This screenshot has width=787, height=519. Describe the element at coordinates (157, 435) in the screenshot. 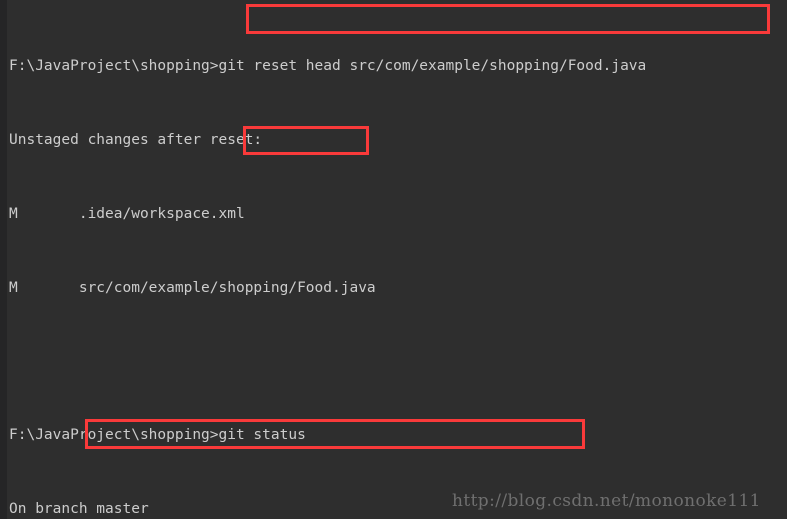

I see `terminal-line: F:\JavaProject\shopping>git status` at that location.